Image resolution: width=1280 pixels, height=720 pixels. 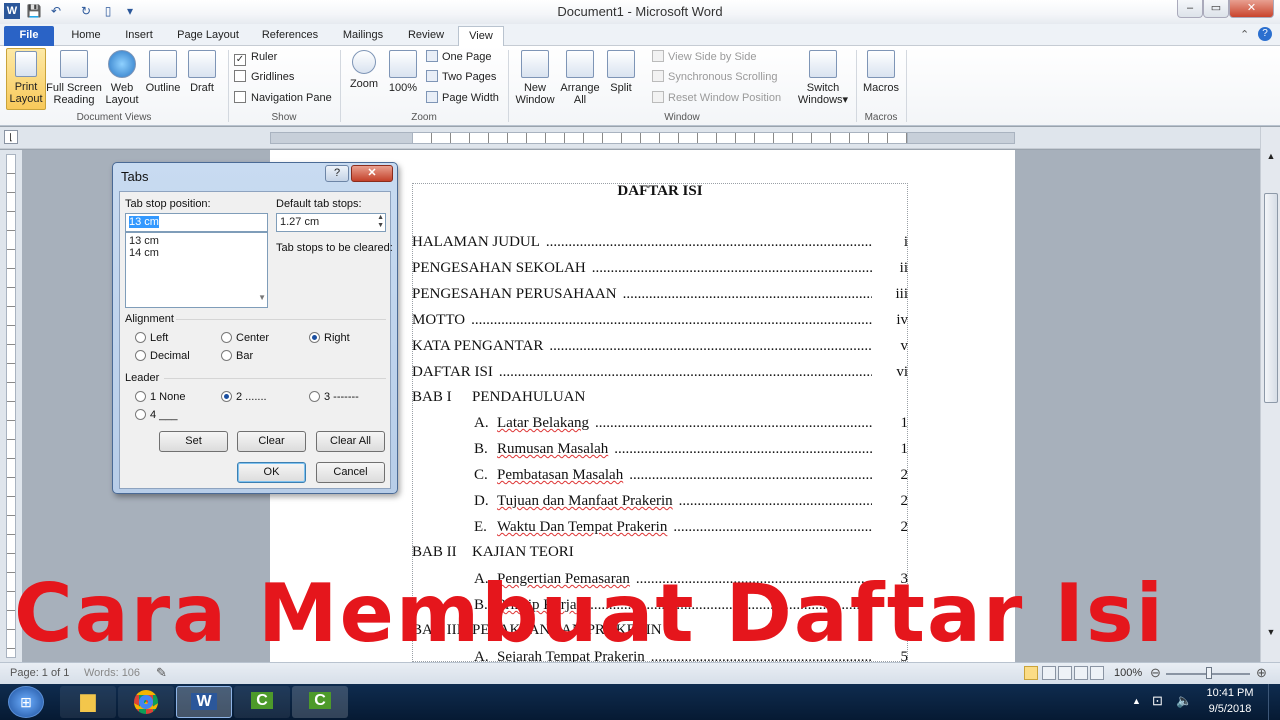 I want to click on web-layout-view-icon, so click(x=1065, y=673).